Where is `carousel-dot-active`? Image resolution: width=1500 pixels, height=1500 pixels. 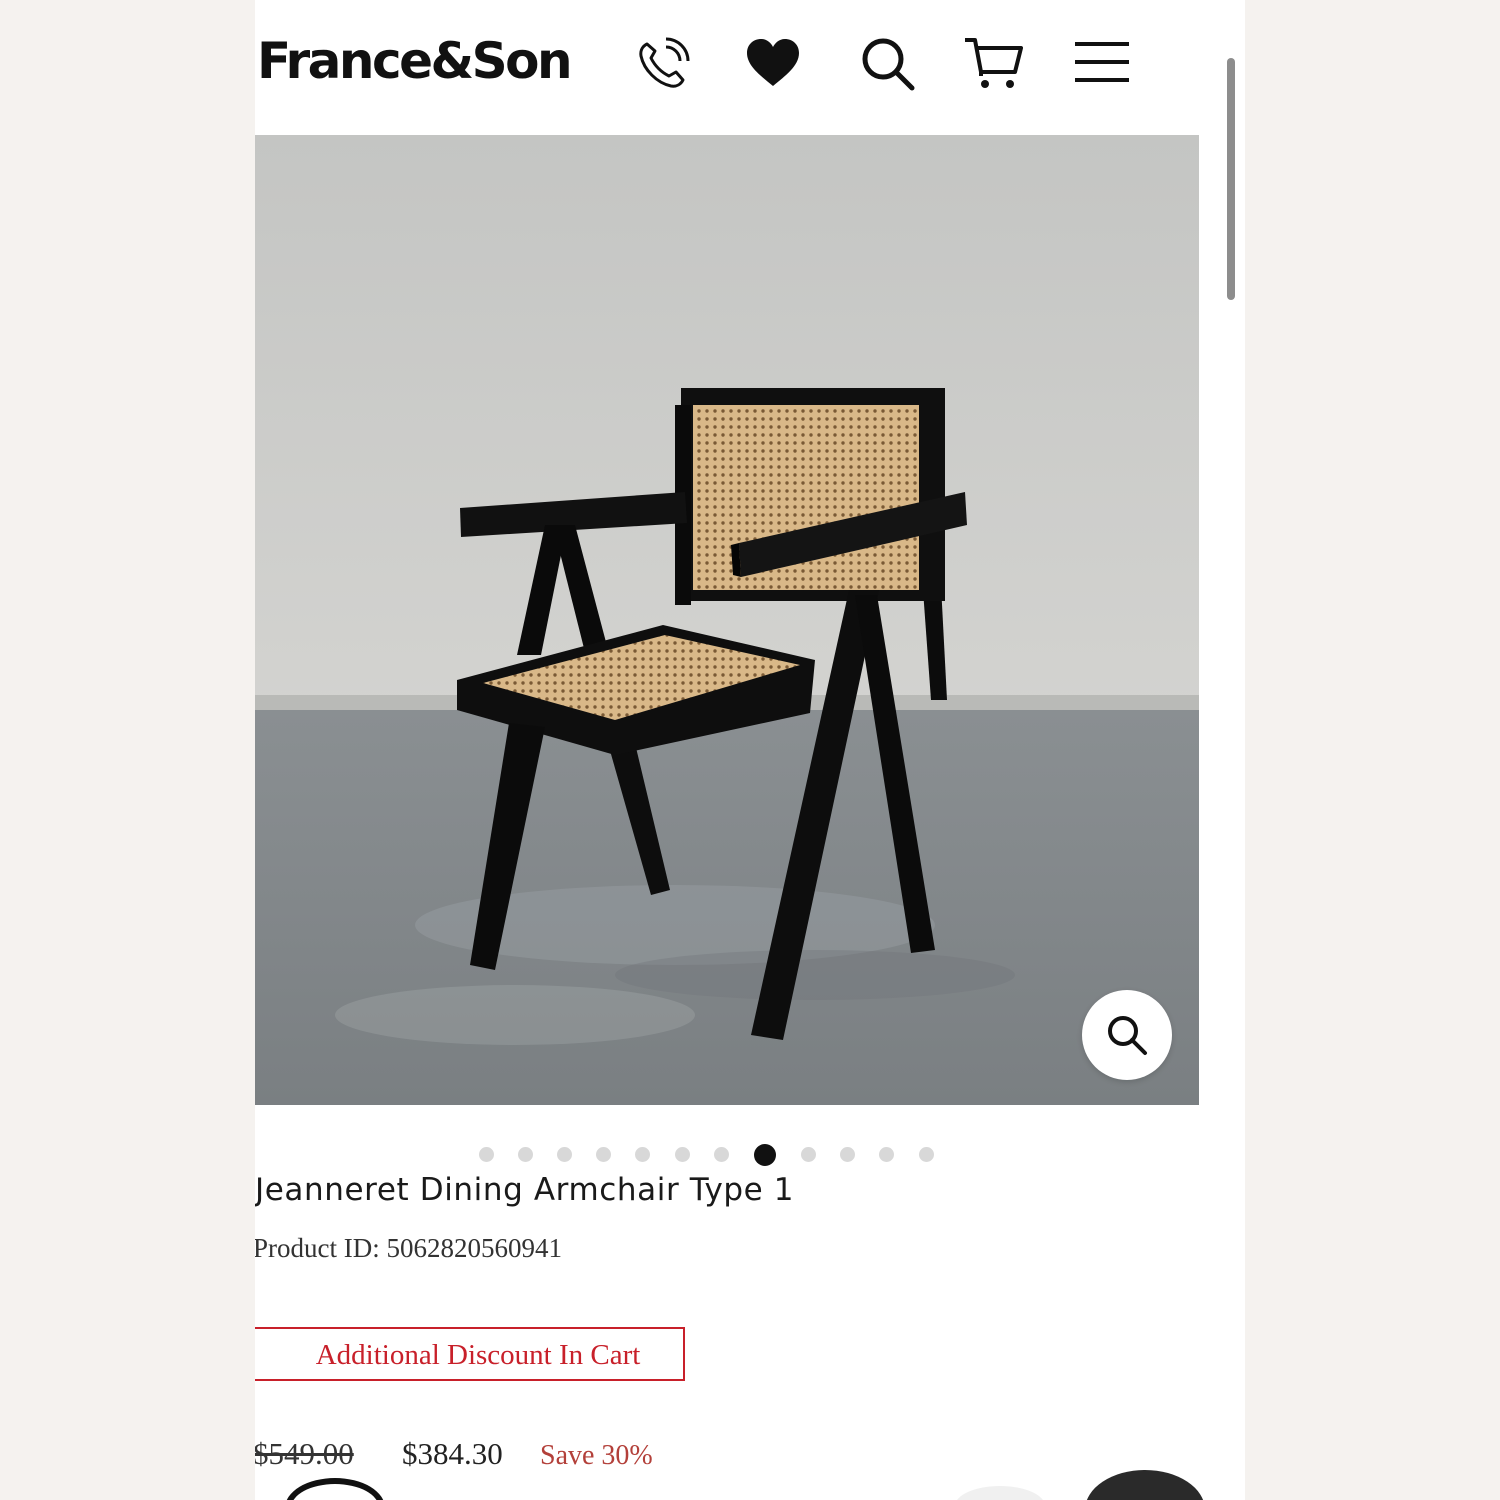
carousel-dot-active is located at coordinates (765, 1155).